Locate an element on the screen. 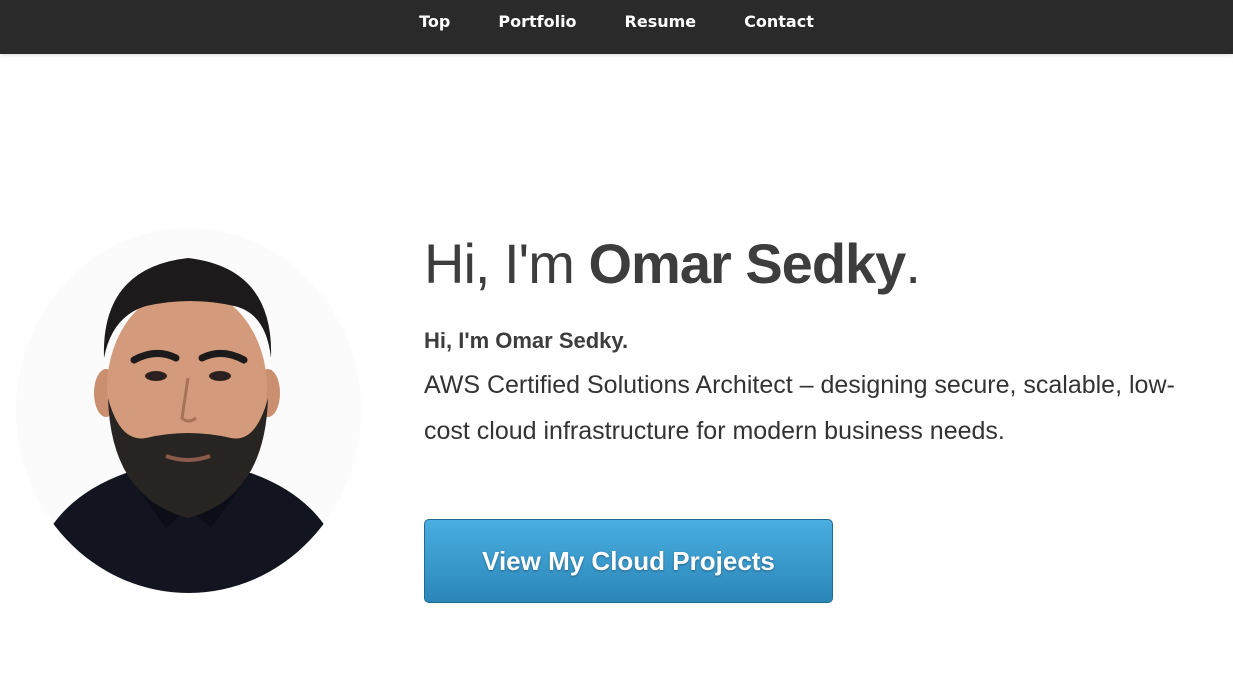 This screenshot has width=1233, height=686. top-navigation: Top Portfolio Resume Contact is located at coordinates (616, 27).